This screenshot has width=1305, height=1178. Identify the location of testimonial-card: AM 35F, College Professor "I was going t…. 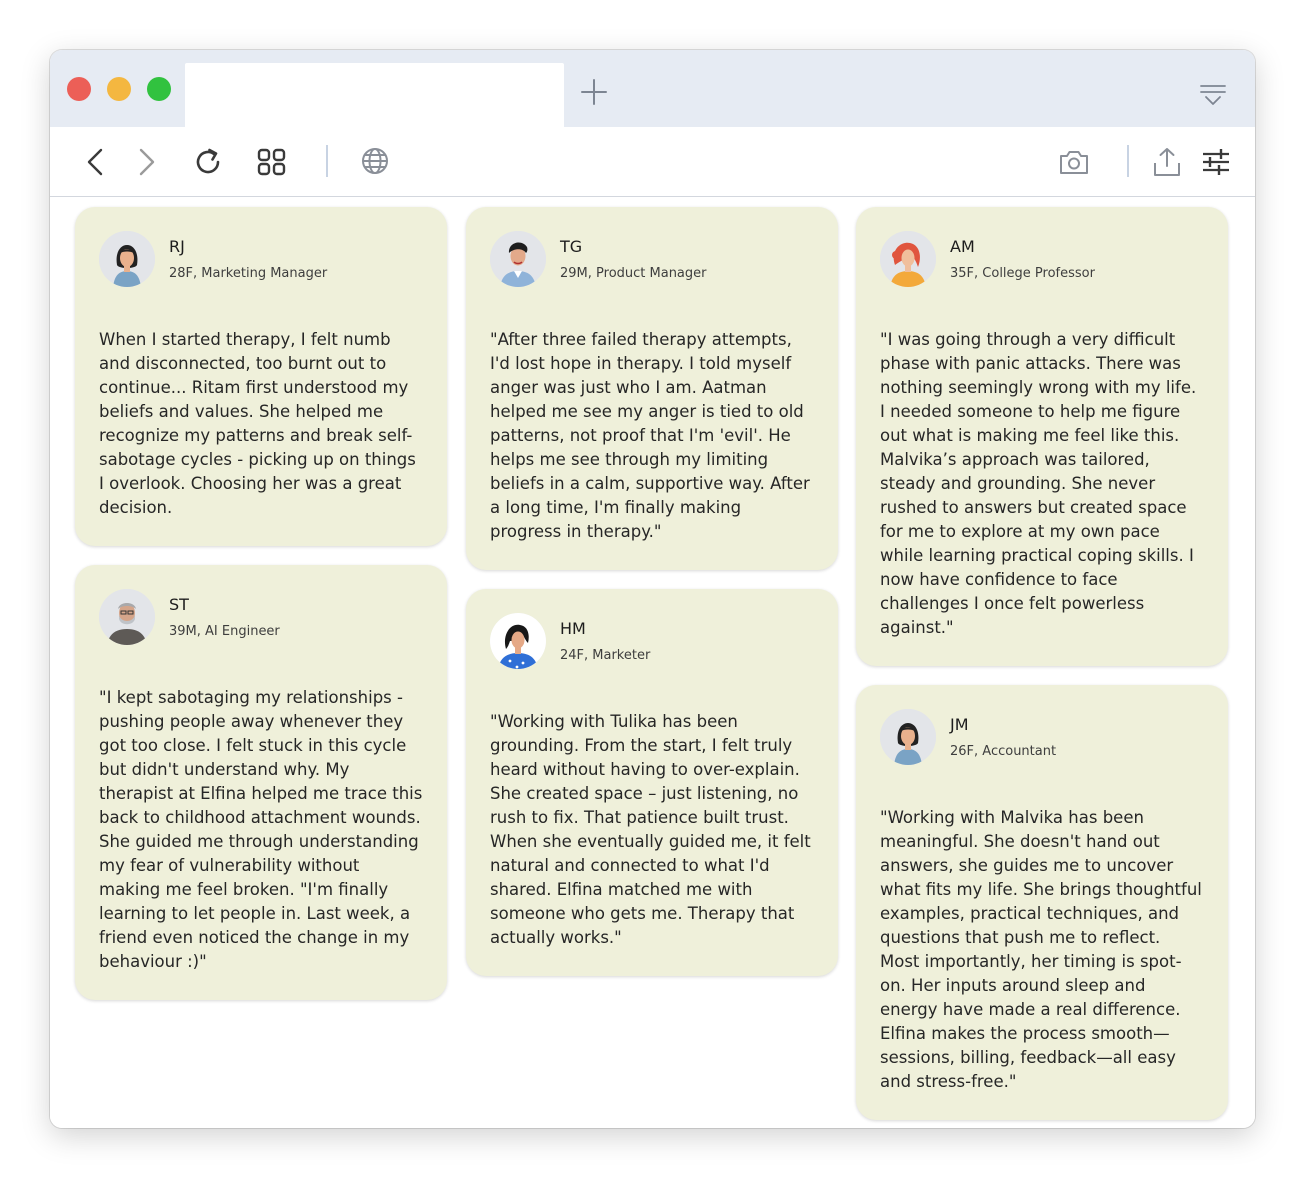
(1042, 436).